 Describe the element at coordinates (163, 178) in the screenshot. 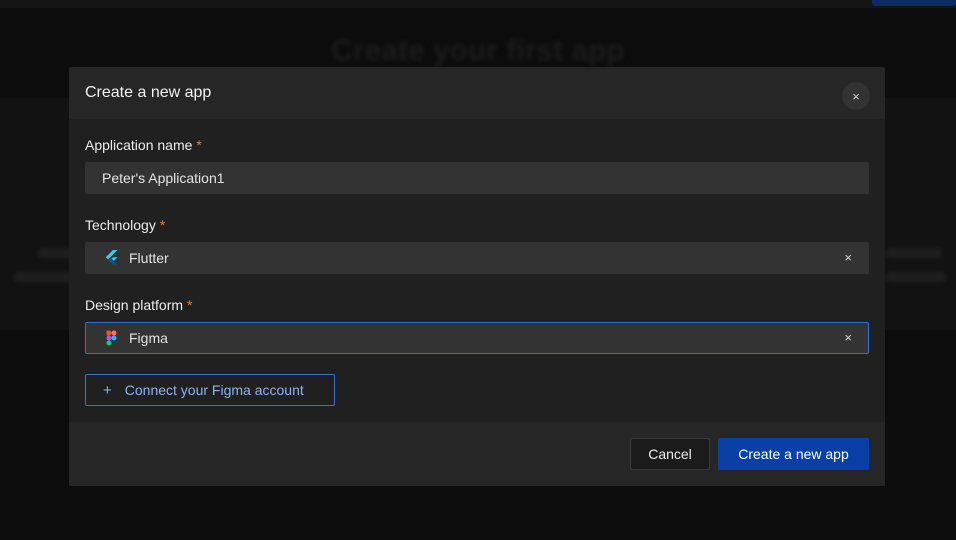

I see `app-name-value: Peter's Application1` at that location.